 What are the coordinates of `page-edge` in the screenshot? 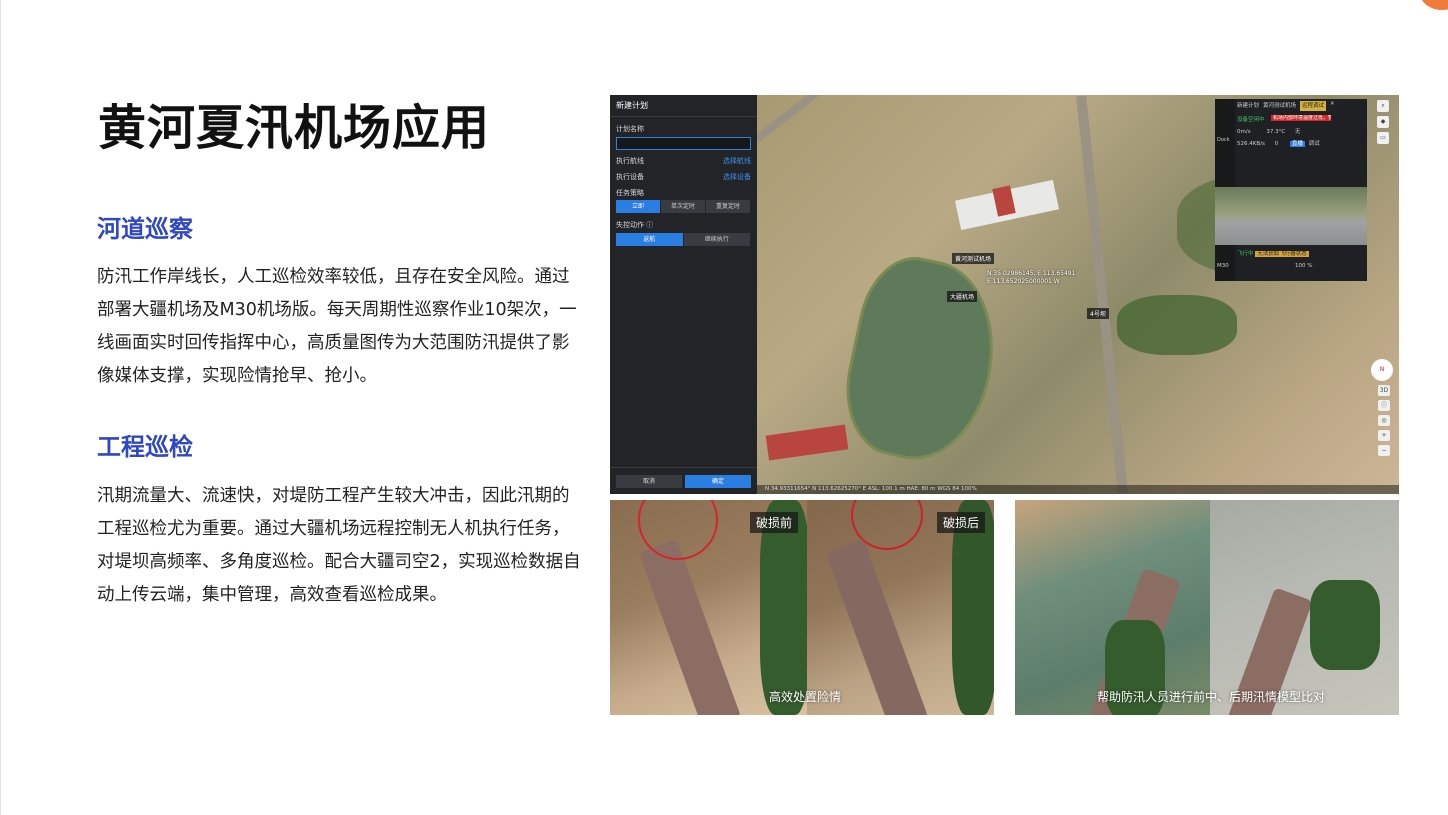 It's located at (0, 407).